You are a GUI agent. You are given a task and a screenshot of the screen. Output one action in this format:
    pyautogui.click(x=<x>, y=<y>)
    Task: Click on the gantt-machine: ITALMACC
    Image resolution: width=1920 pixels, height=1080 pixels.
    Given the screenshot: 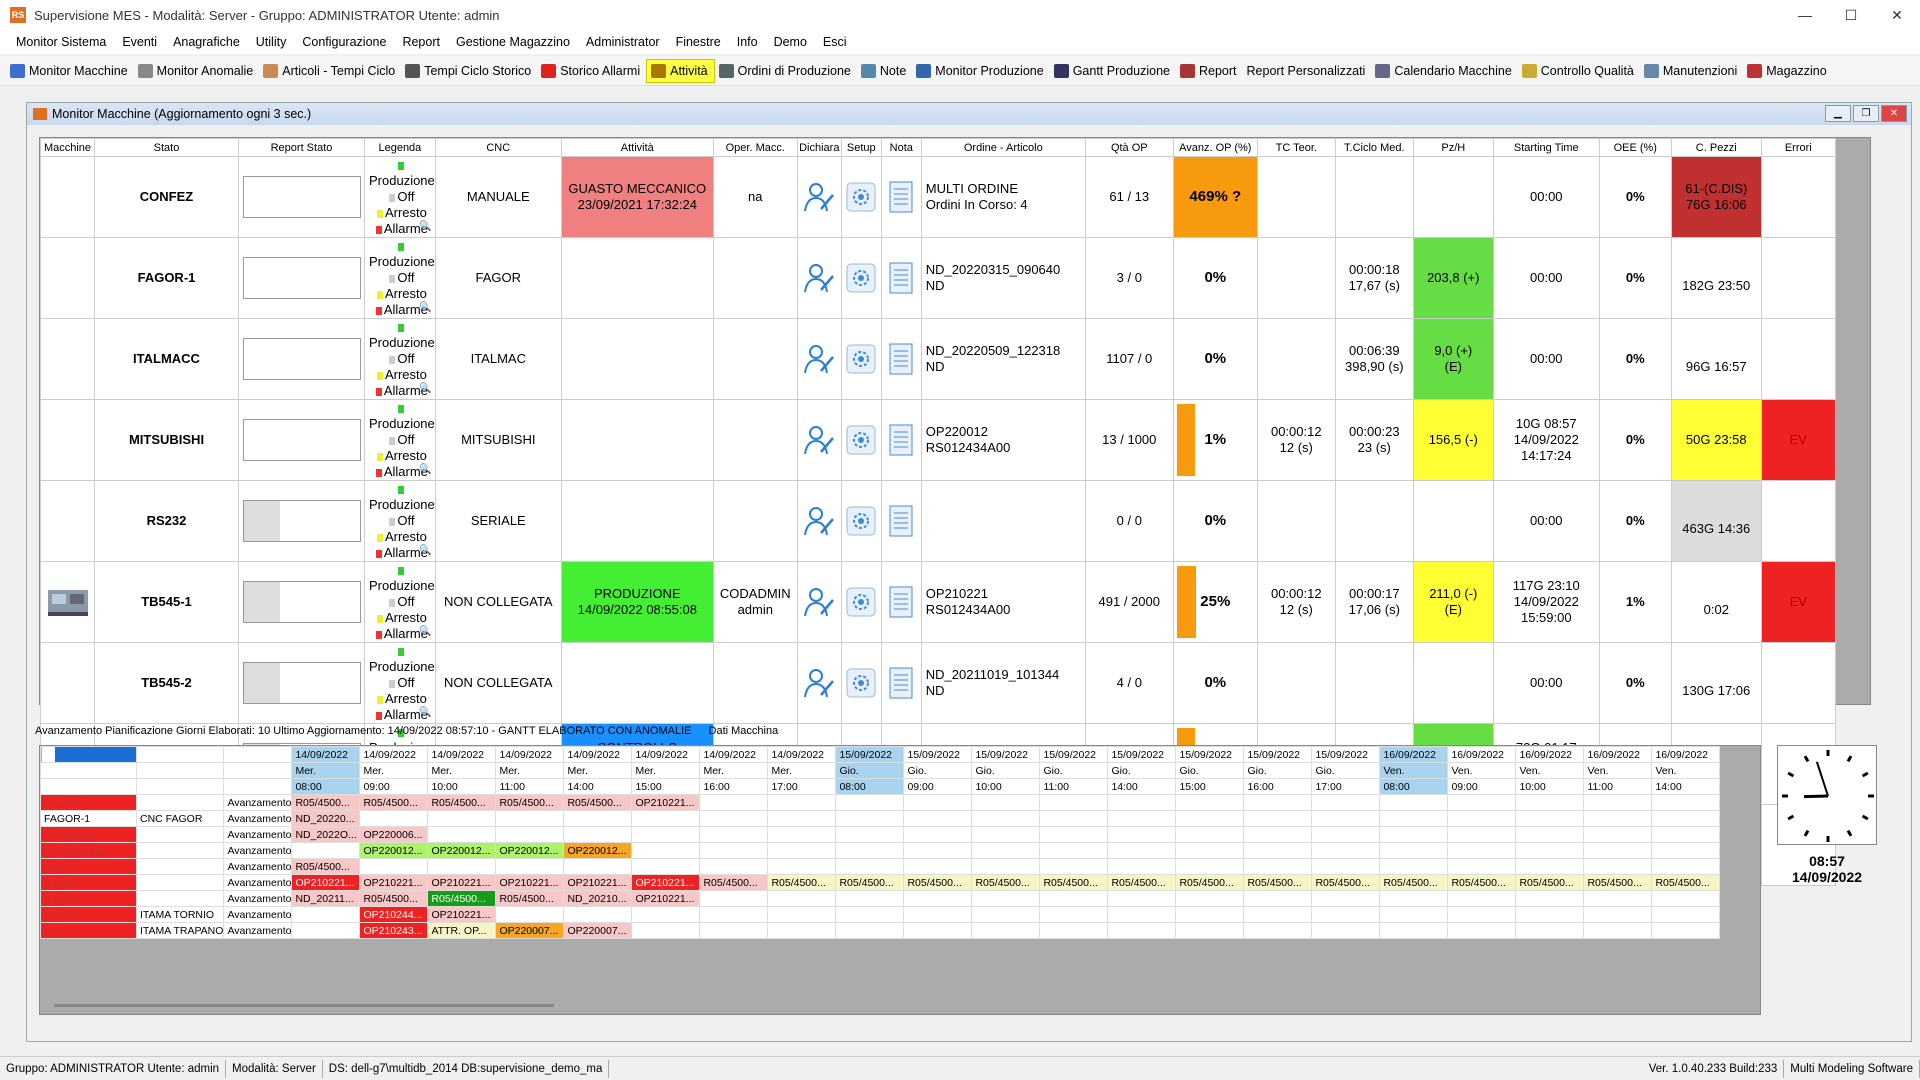 What is the action you would take?
    pyautogui.click(x=88, y=834)
    